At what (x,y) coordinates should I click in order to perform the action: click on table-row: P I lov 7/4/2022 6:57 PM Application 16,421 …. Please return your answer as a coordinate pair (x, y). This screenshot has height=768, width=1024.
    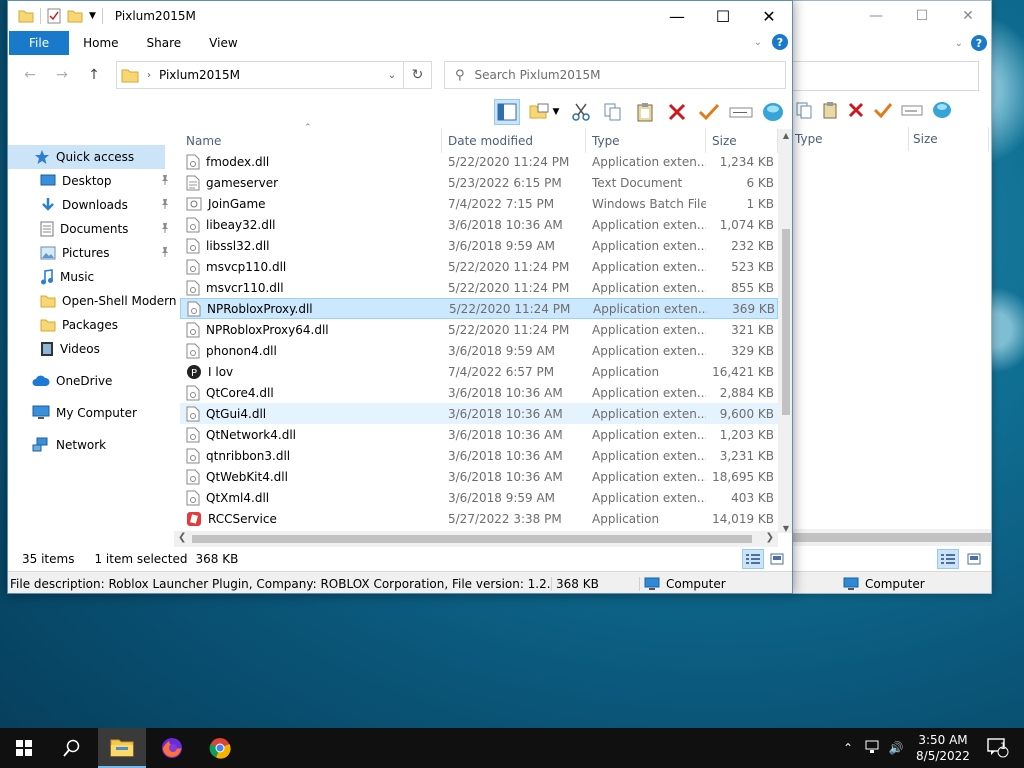
    Looking at the image, I should click on (479, 371).